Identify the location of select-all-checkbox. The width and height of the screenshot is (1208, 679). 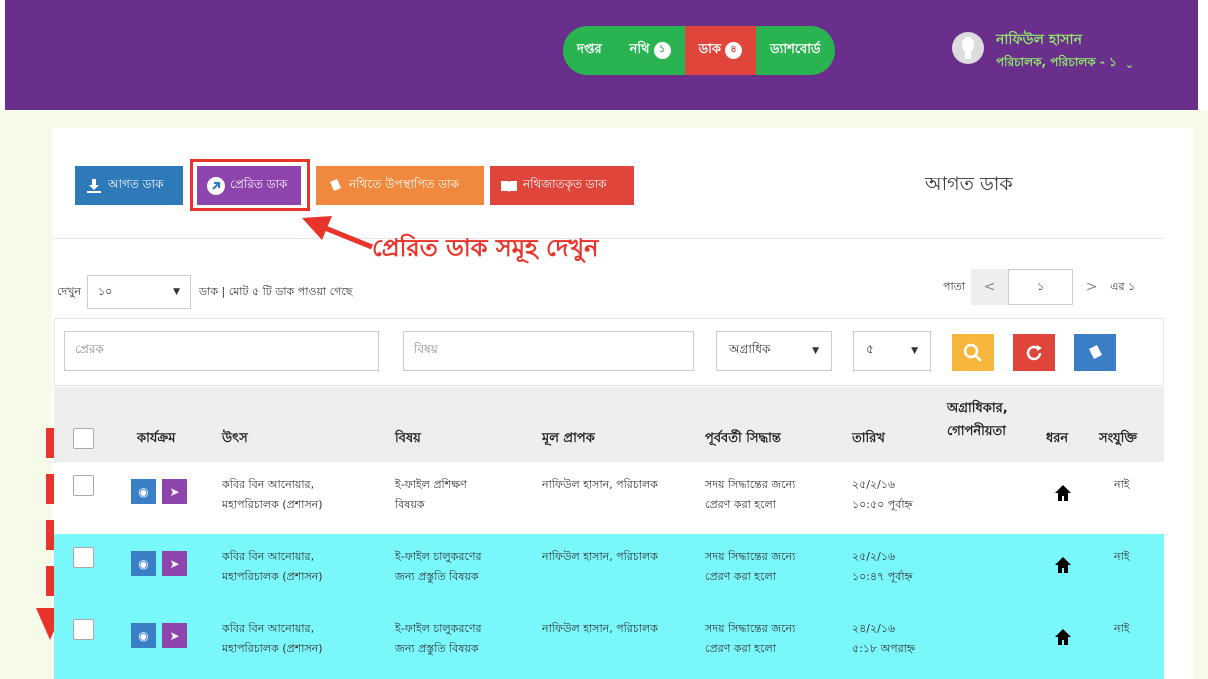
(83, 438).